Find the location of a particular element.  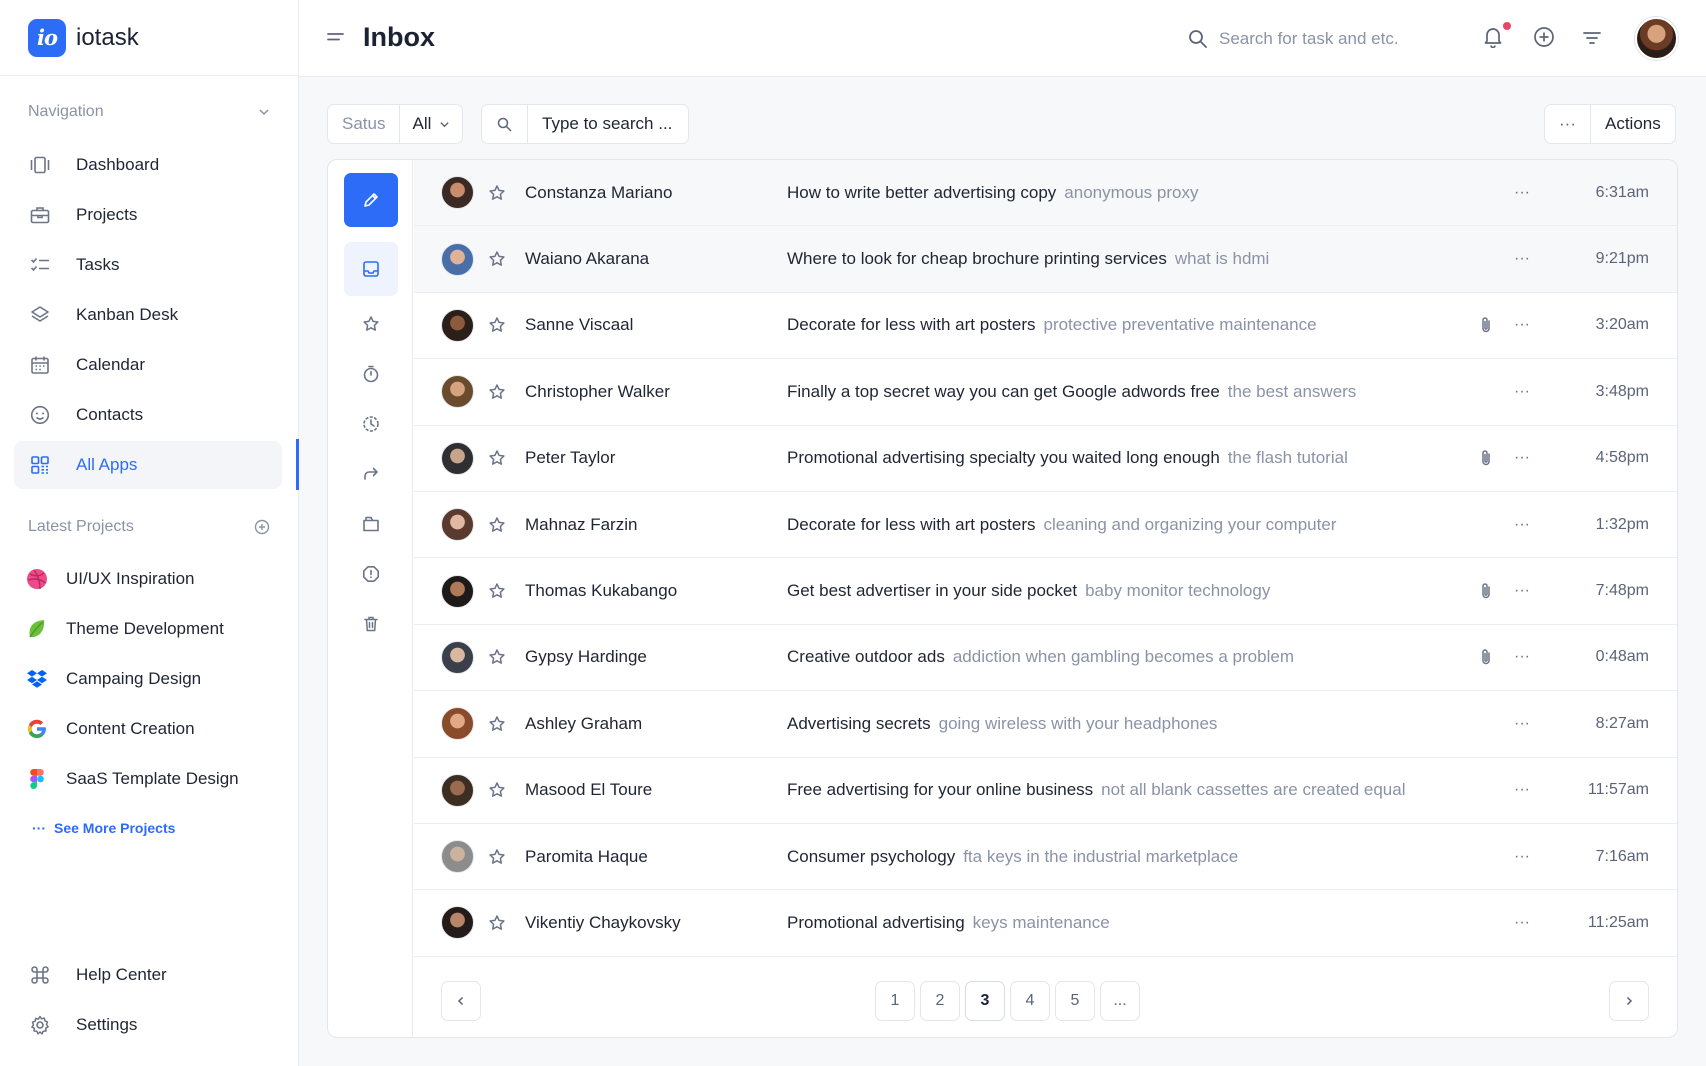

sidebar-item-dashboard: Dashboard is located at coordinates (148, 165).